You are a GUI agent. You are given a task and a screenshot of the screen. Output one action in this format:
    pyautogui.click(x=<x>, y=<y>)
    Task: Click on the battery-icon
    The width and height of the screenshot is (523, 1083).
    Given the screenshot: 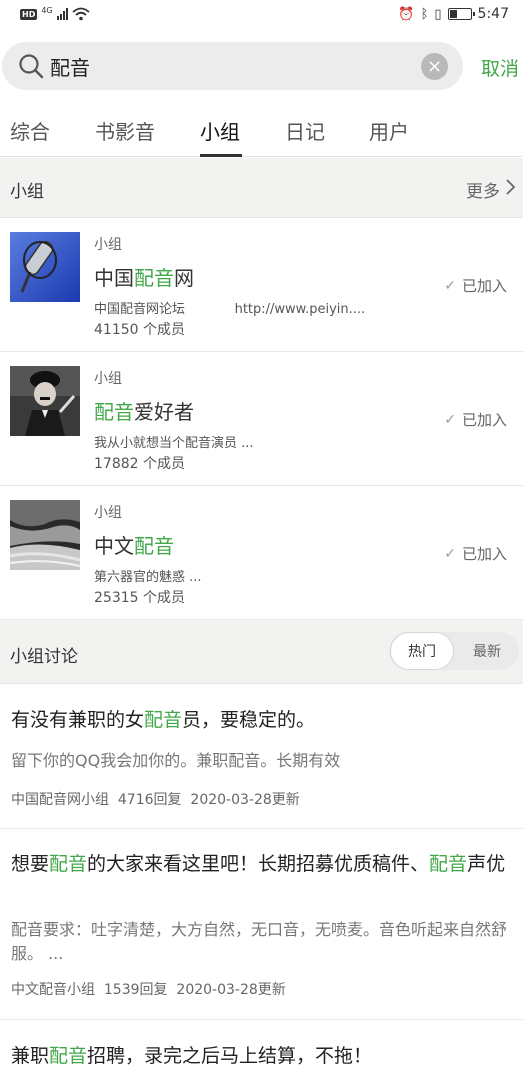 What is the action you would take?
    pyautogui.click(x=461, y=14)
    